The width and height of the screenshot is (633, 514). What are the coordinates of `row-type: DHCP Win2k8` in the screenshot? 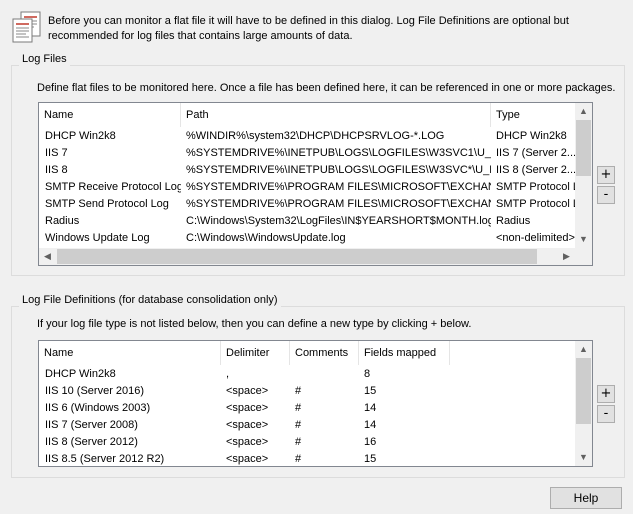 It's located at (531, 136).